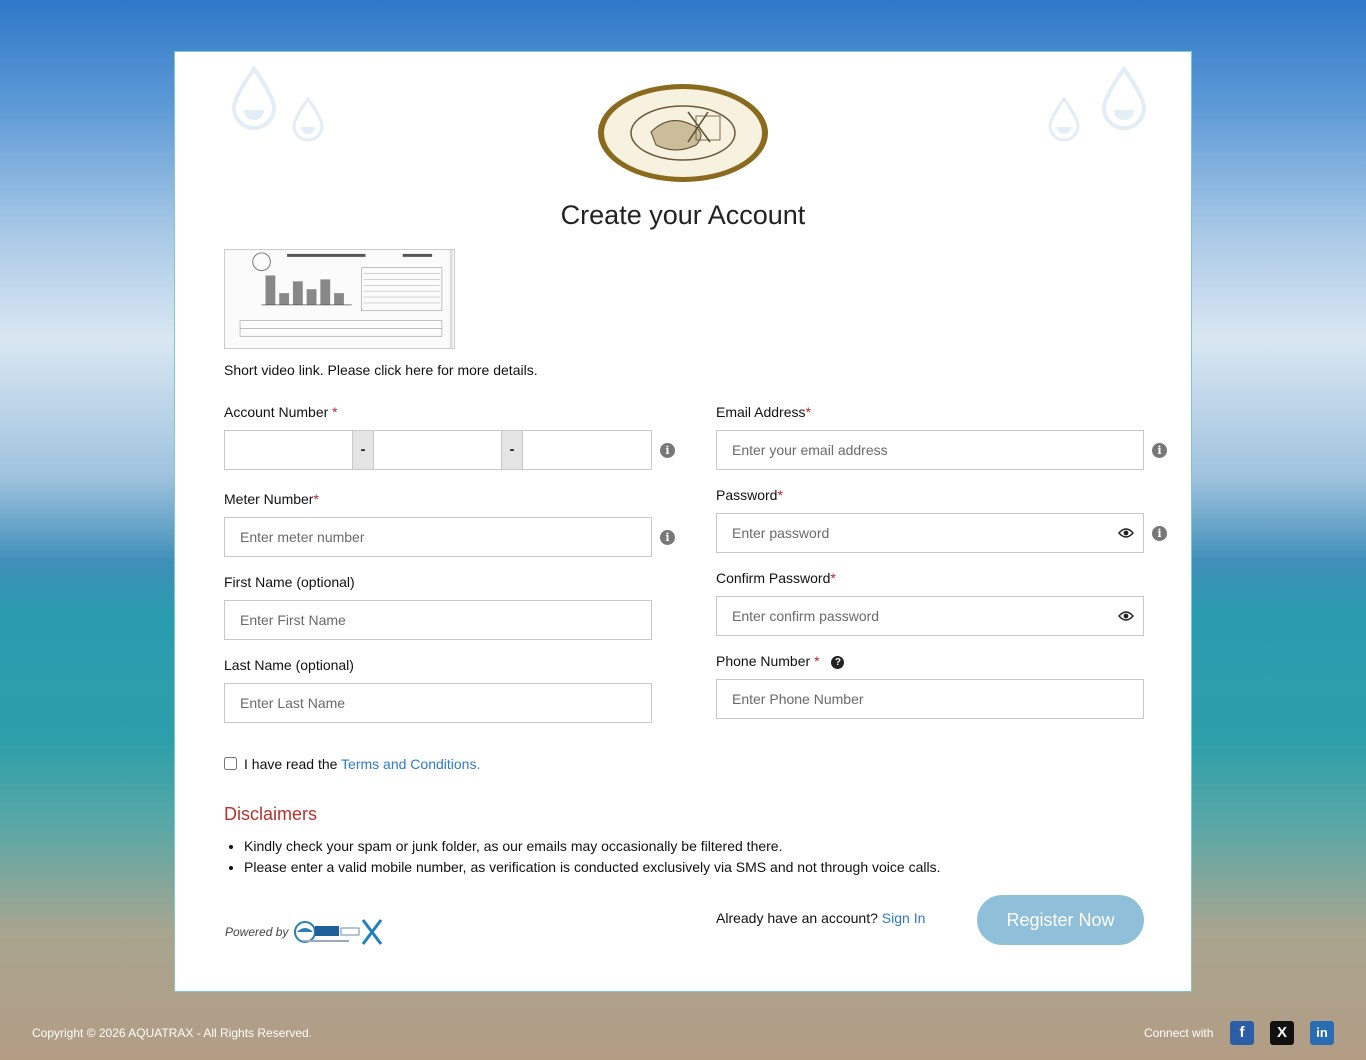  What do you see at coordinates (271, 814) in the screenshot?
I see `disclaimers-title: Disclaimers` at bounding box center [271, 814].